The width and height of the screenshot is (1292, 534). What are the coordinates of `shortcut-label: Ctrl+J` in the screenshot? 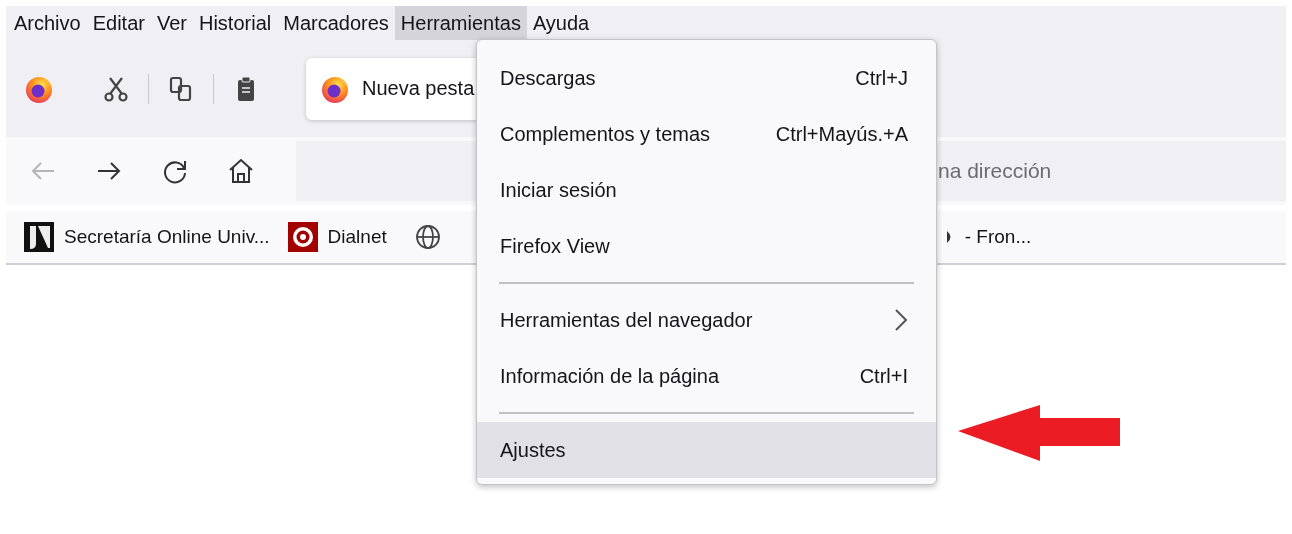 It's located at (881, 78).